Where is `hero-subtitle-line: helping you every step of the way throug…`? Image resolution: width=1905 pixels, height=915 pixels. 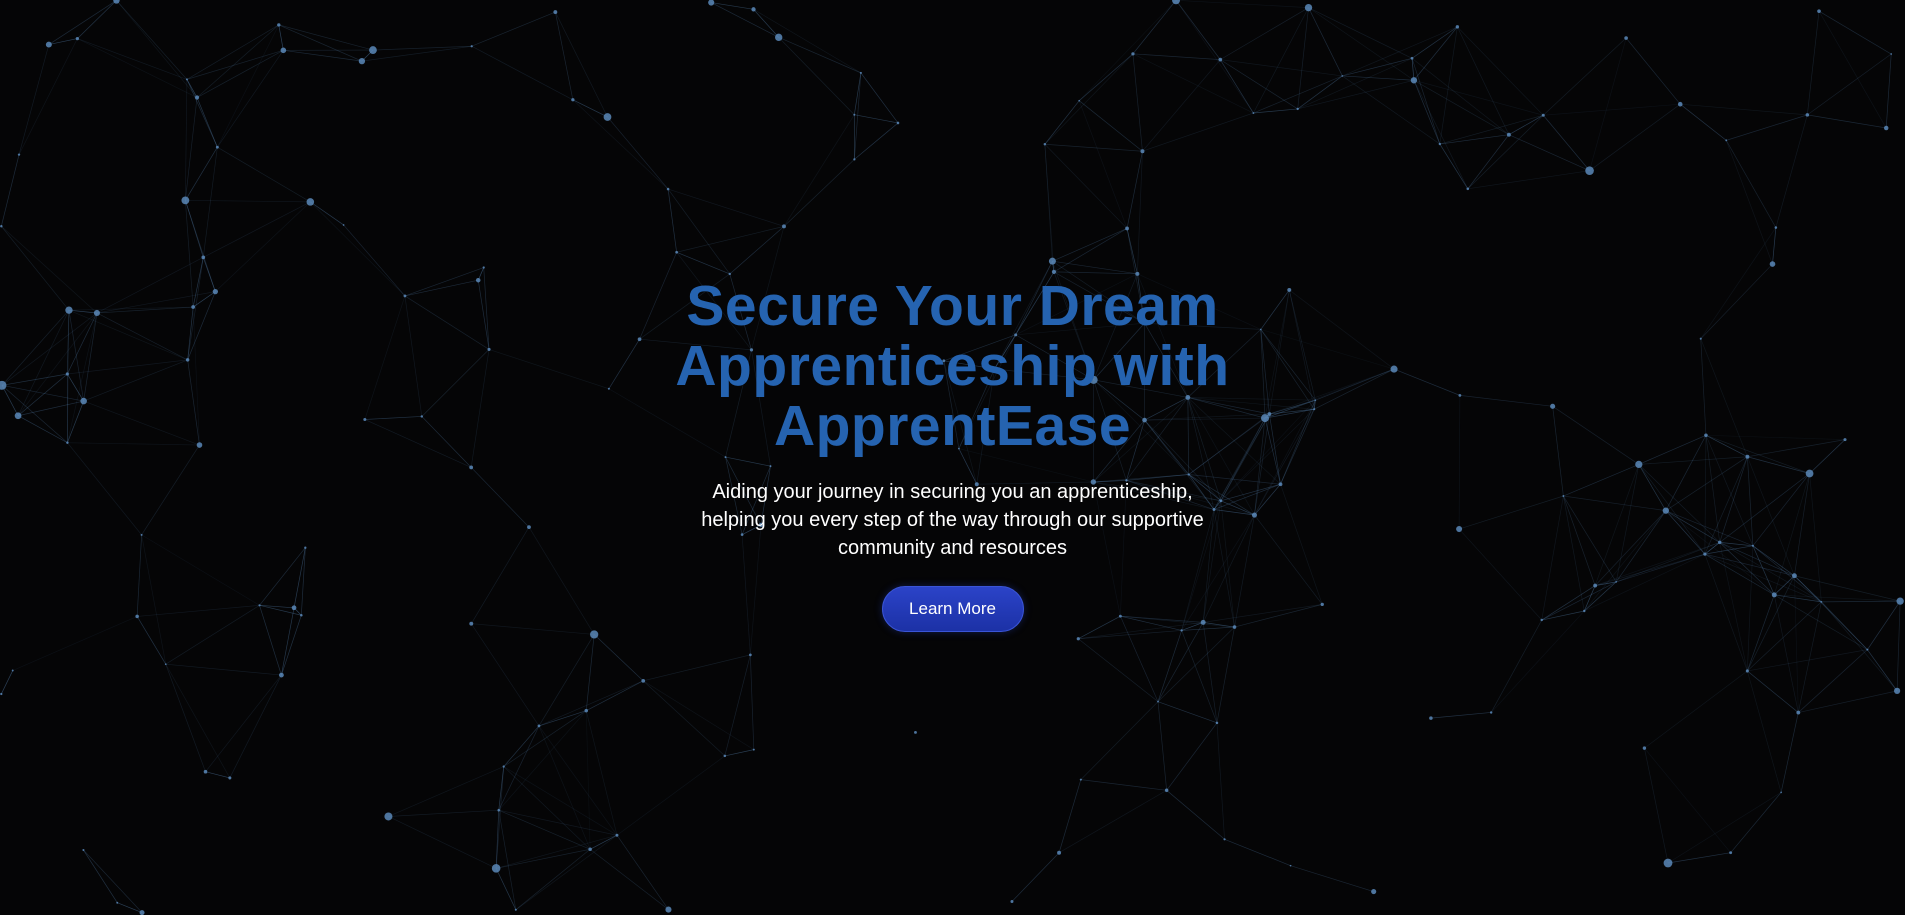 hero-subtitle-line: helping you every step of the way throug… is located at coordinates (952, 520).